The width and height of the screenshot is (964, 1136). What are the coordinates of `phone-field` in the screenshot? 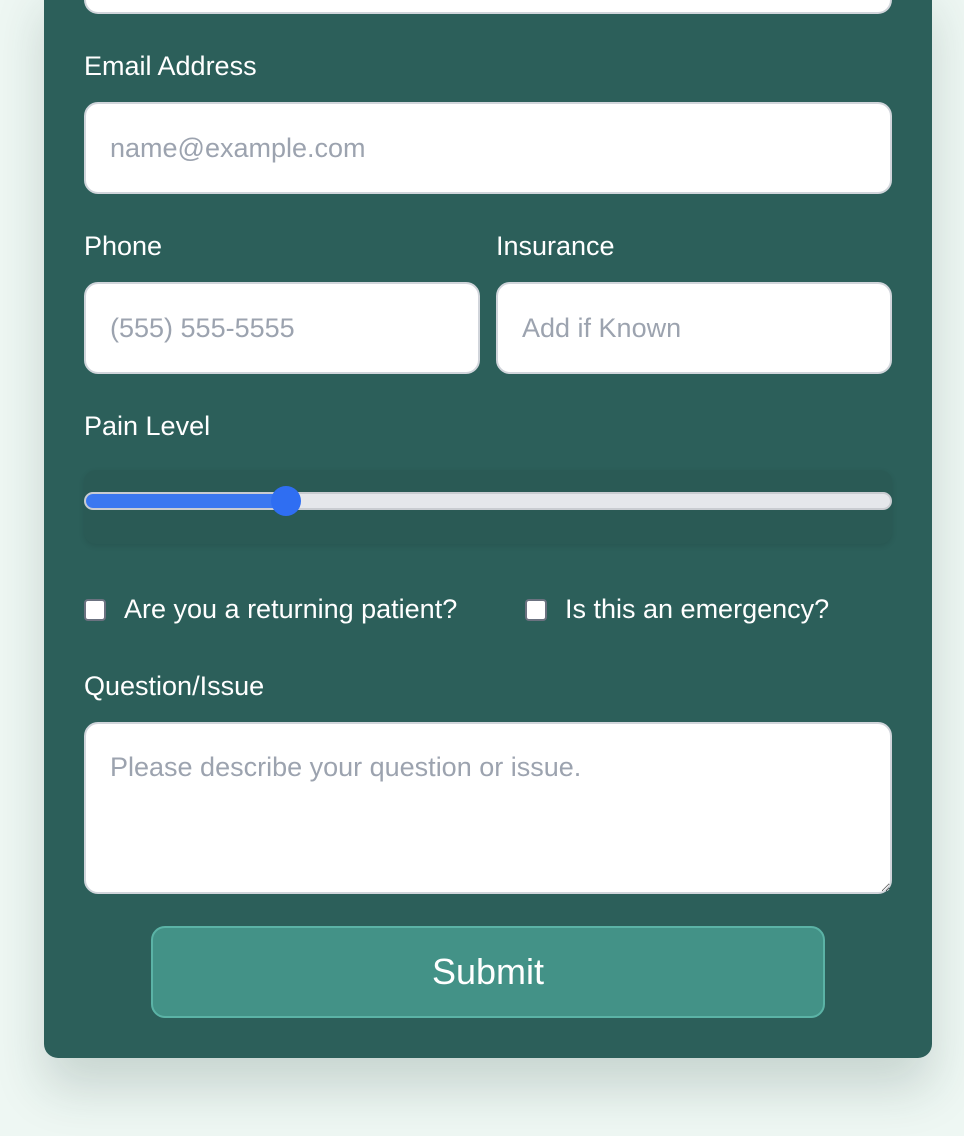 It's located at (282, 328).